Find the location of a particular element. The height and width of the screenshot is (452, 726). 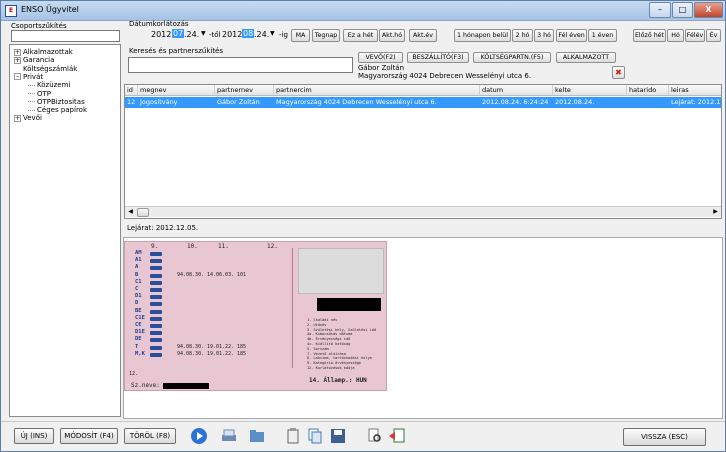

new-button: ÚJ (INS) is located at coordinates (34, 436).